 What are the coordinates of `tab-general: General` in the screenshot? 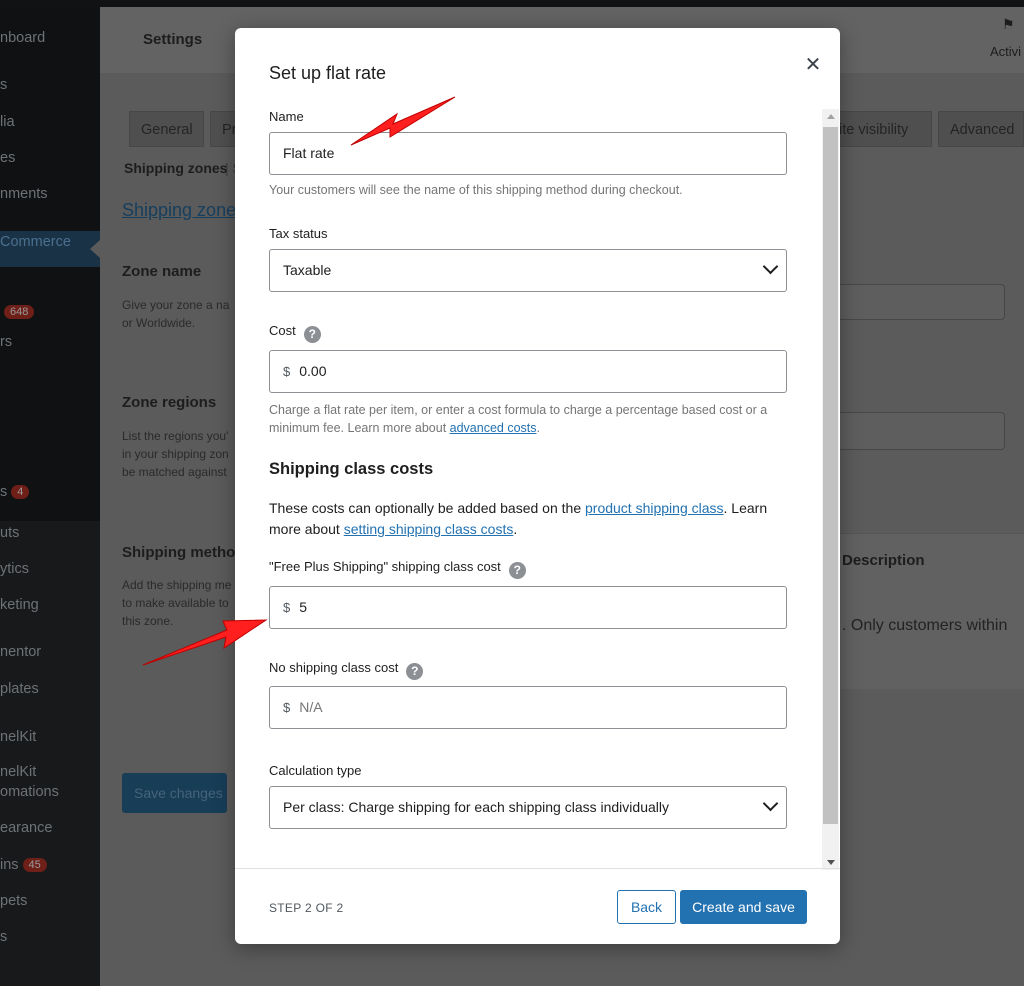 It's located at (166, 129).